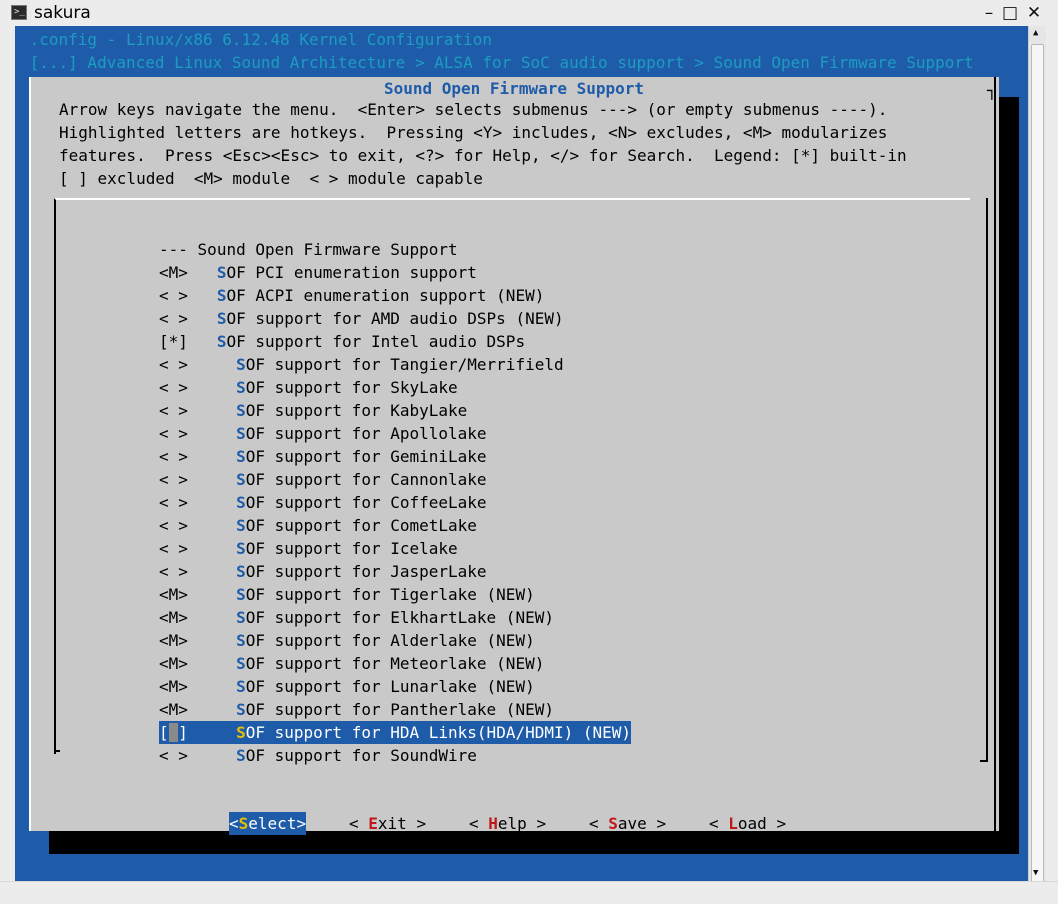 Image resolution: width=1058 pixels, height=904 pixels. I want to click on minimize-button: –, so click(989, 13).